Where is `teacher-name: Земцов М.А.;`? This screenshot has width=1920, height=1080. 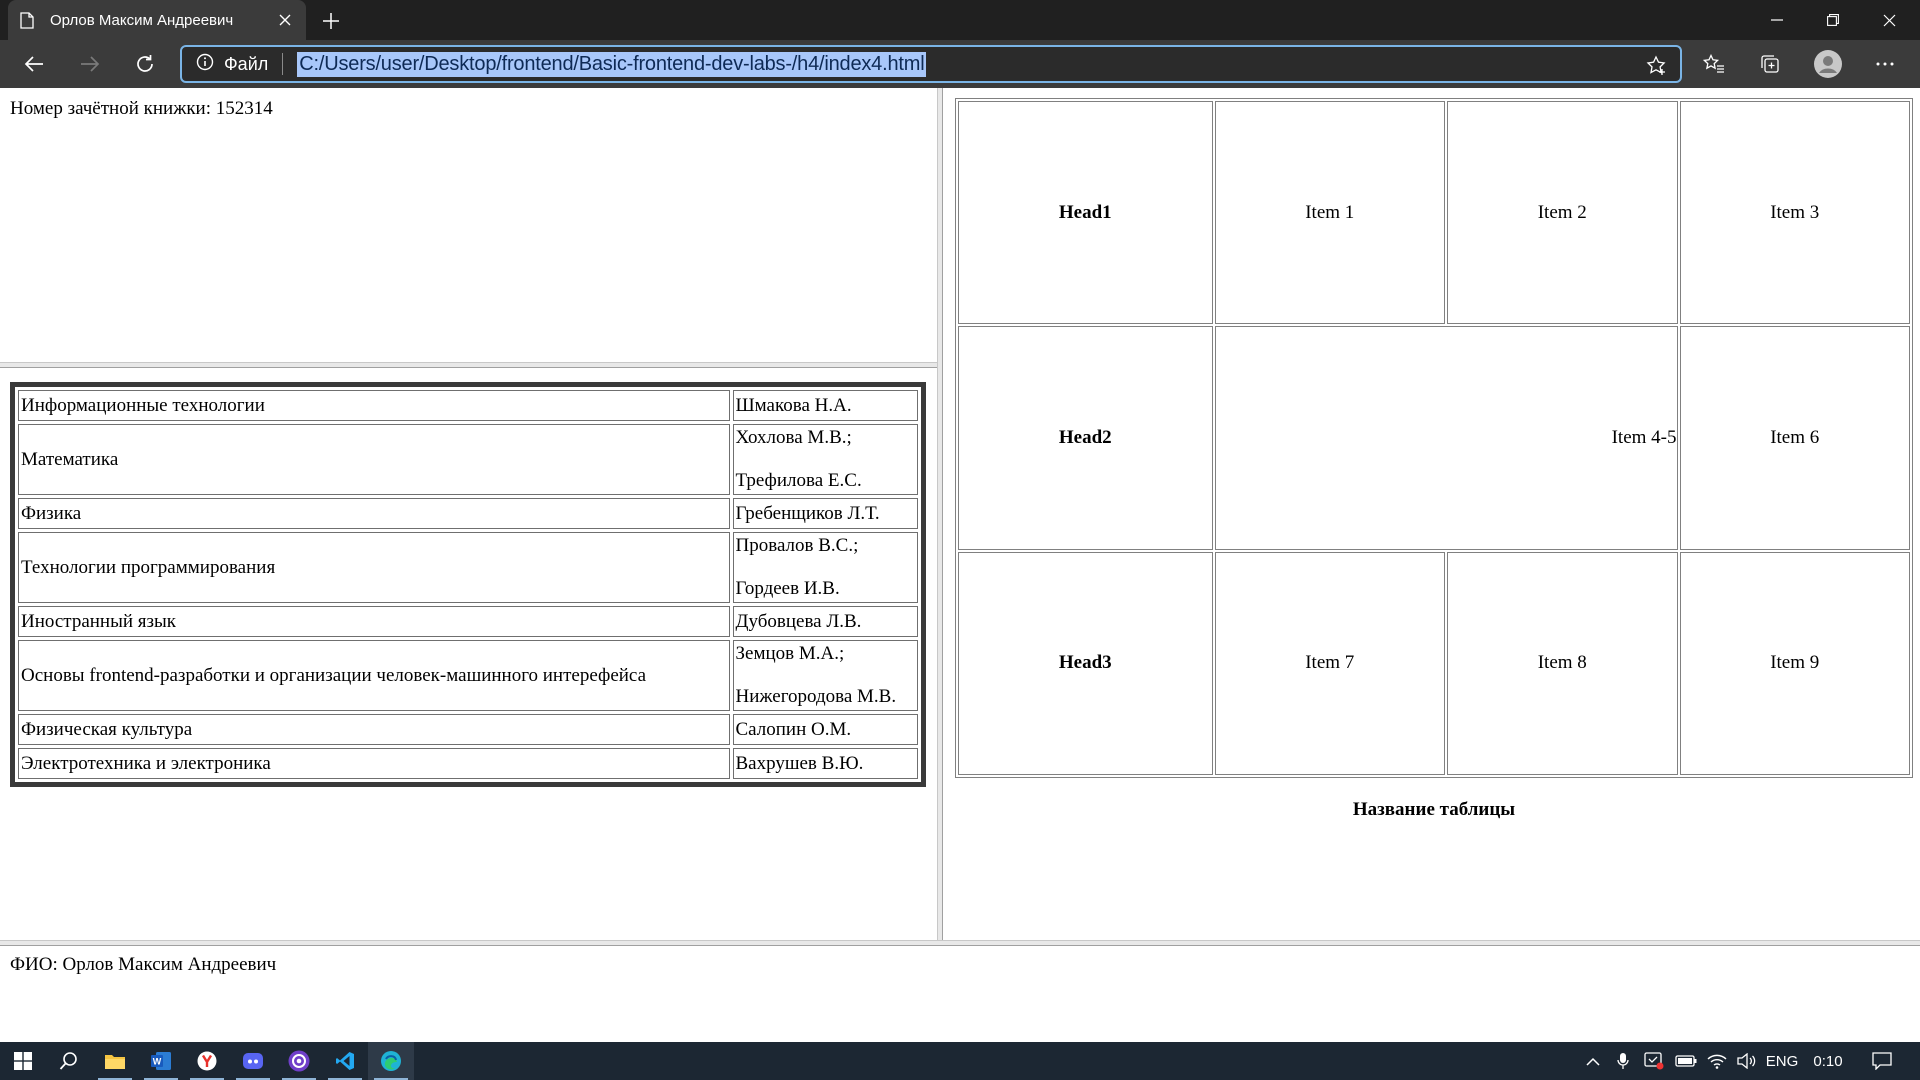
teacher-name: Земцов М.А.; is located at coordinates (790, 653).